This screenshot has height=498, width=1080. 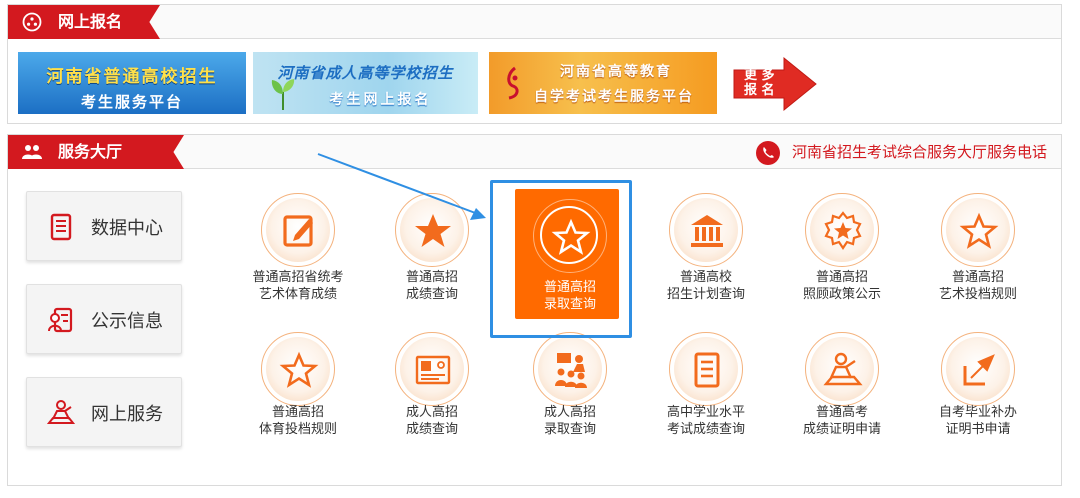 What do you see at coordinates (431, 421) in the screenshot?
I see `tile-label: 成人高招 成绩查询` at bounding box center [431, 421].